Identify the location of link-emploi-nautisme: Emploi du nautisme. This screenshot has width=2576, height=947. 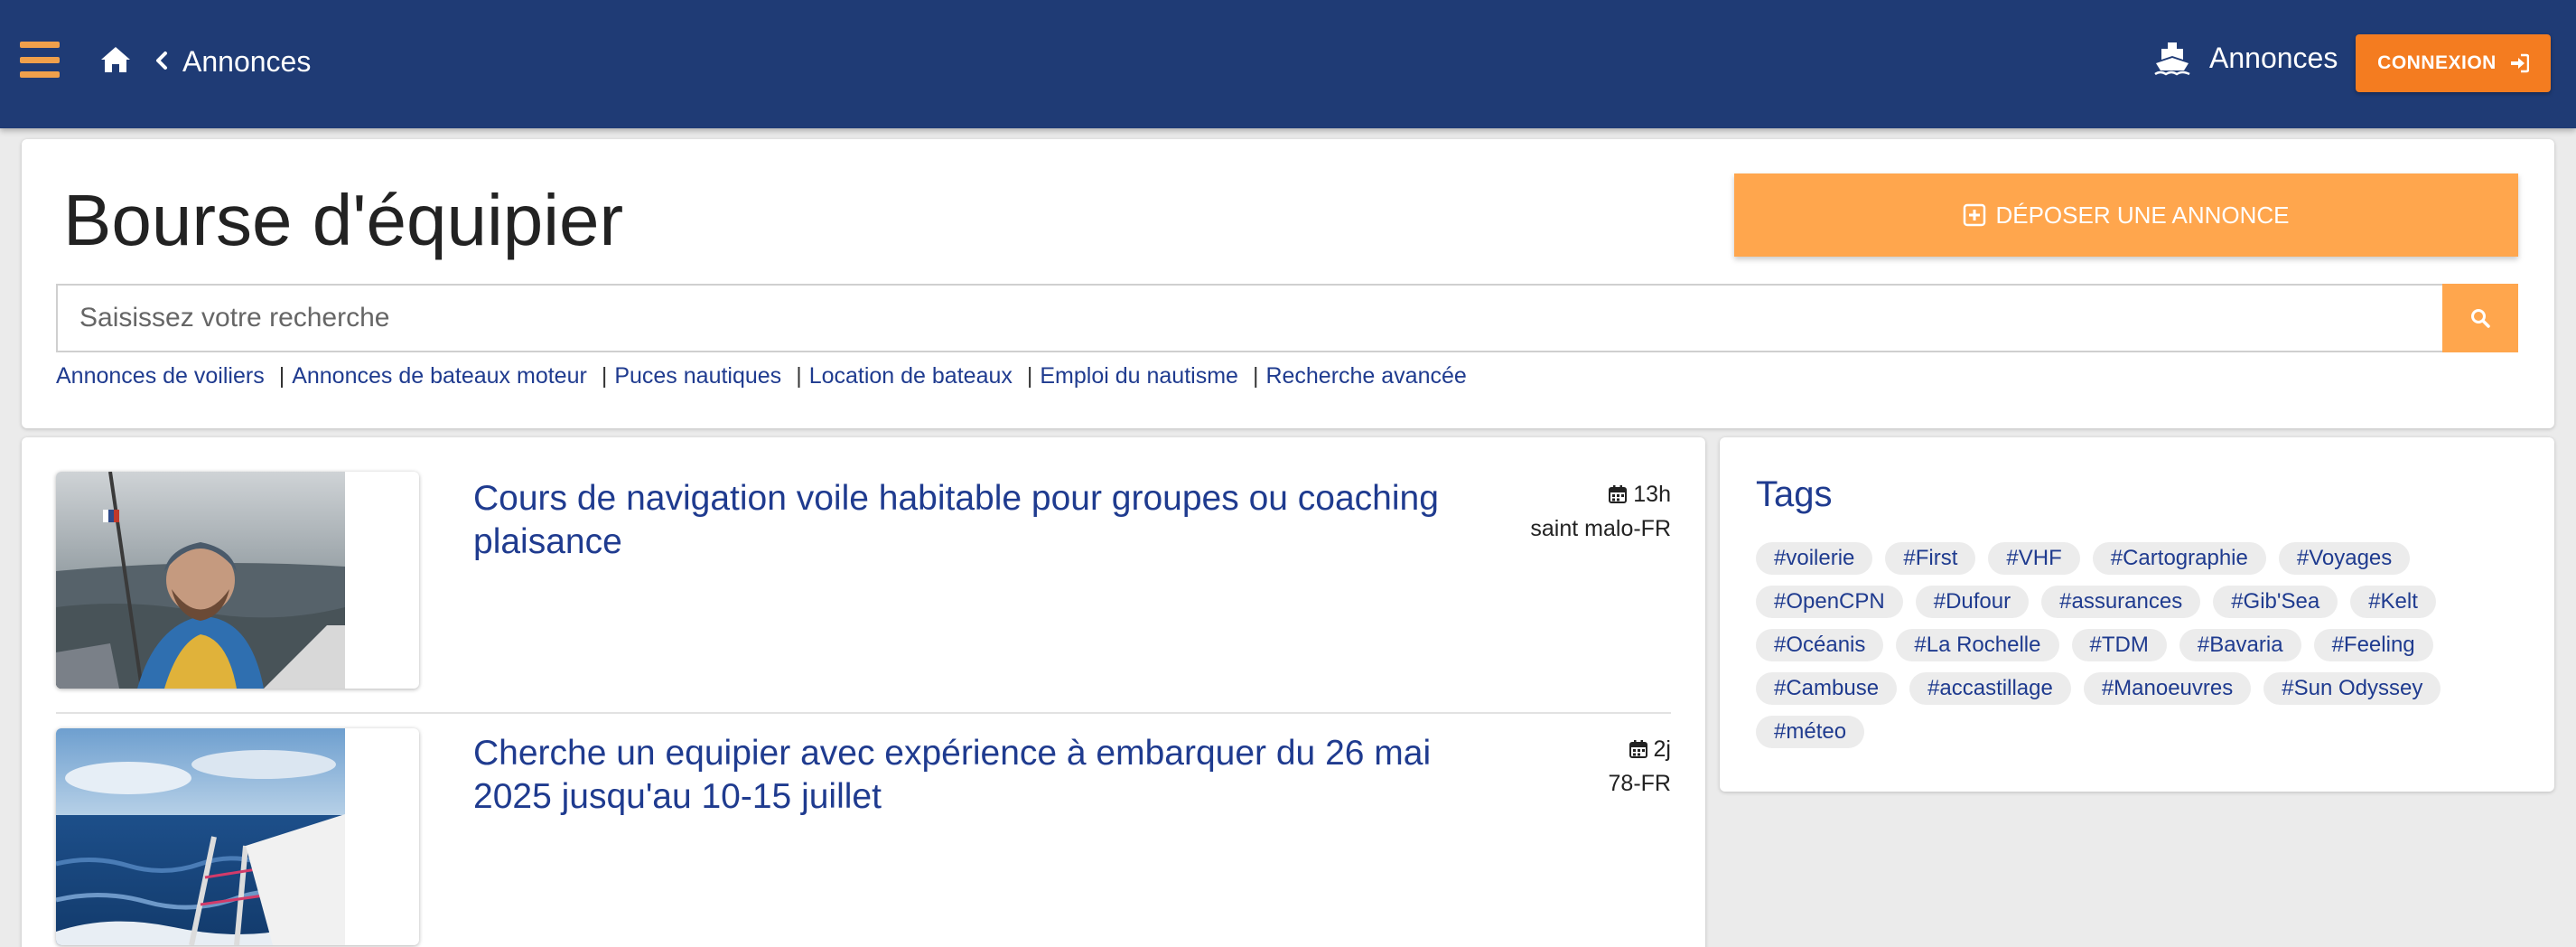
(1139, 375).